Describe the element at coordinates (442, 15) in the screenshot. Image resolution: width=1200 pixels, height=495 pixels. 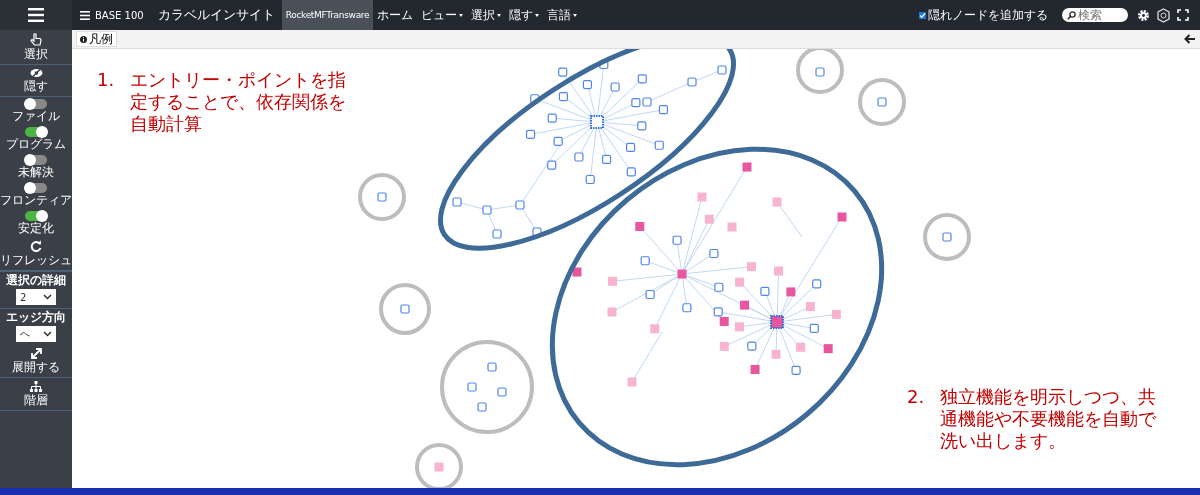
I see `nav-menu: ビュー` at that location.